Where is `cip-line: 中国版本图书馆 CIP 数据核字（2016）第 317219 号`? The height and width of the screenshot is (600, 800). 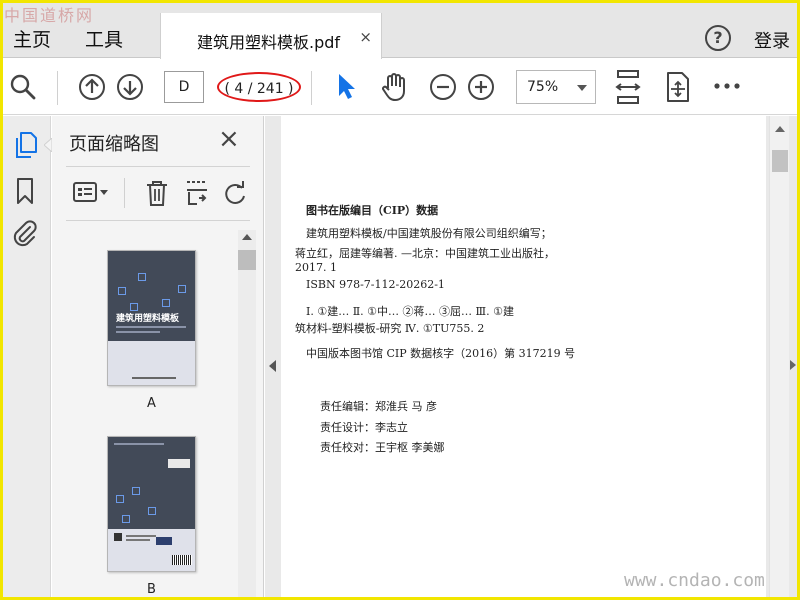
cip-line: 中国版本图书馆 CIP 数据核字（2016）第 317219 号 is located at coordinates (441, 353).